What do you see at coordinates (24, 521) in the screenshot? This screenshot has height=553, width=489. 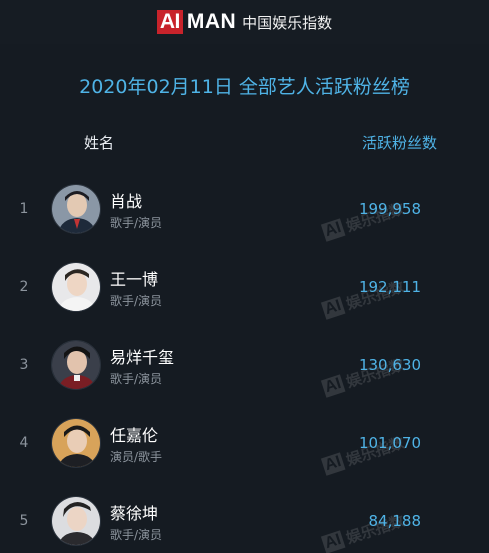 I see `rank-number: 5` at bounding box center [24, 521].